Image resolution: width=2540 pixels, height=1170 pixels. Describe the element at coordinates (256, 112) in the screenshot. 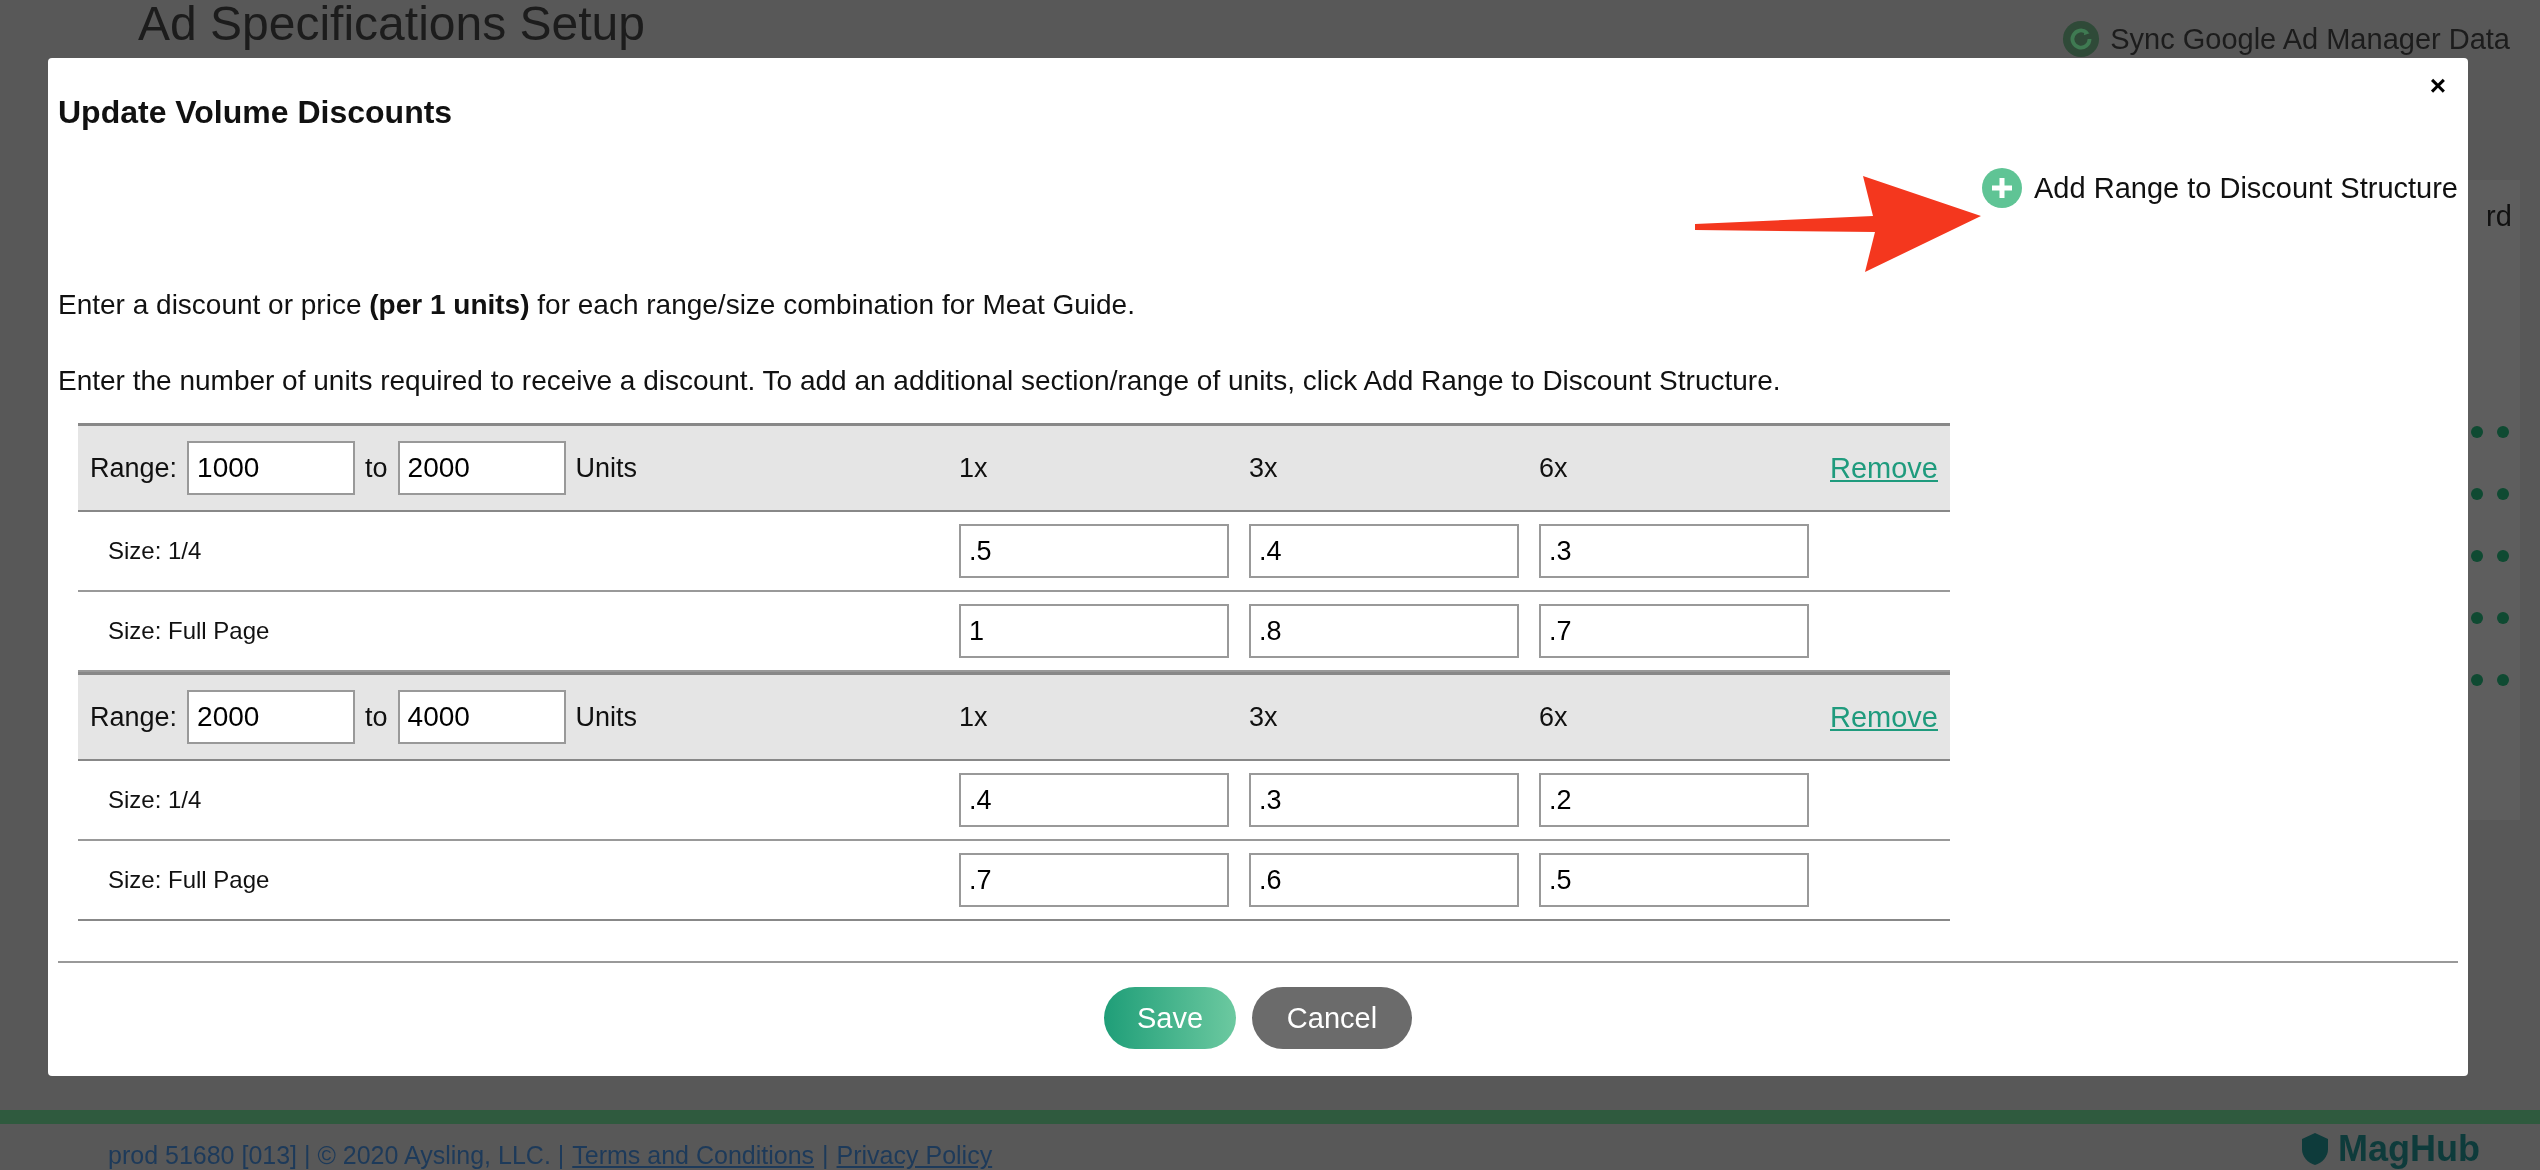

I see `modal-title: Update Volume Discounts` at that location.